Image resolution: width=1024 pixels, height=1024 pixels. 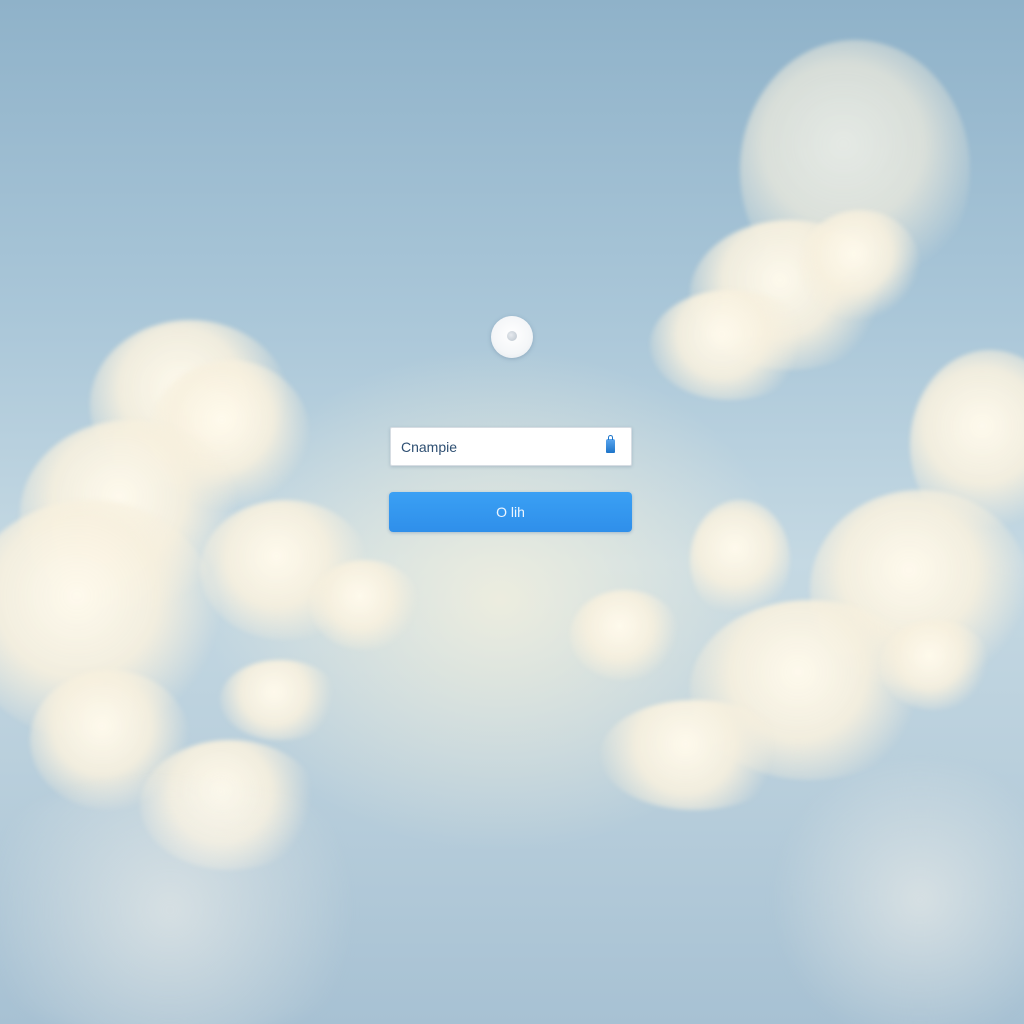 What do you see at coordinates (496, 446) in the screenshot?
I see `username-input` at bounding box center [496, 446].